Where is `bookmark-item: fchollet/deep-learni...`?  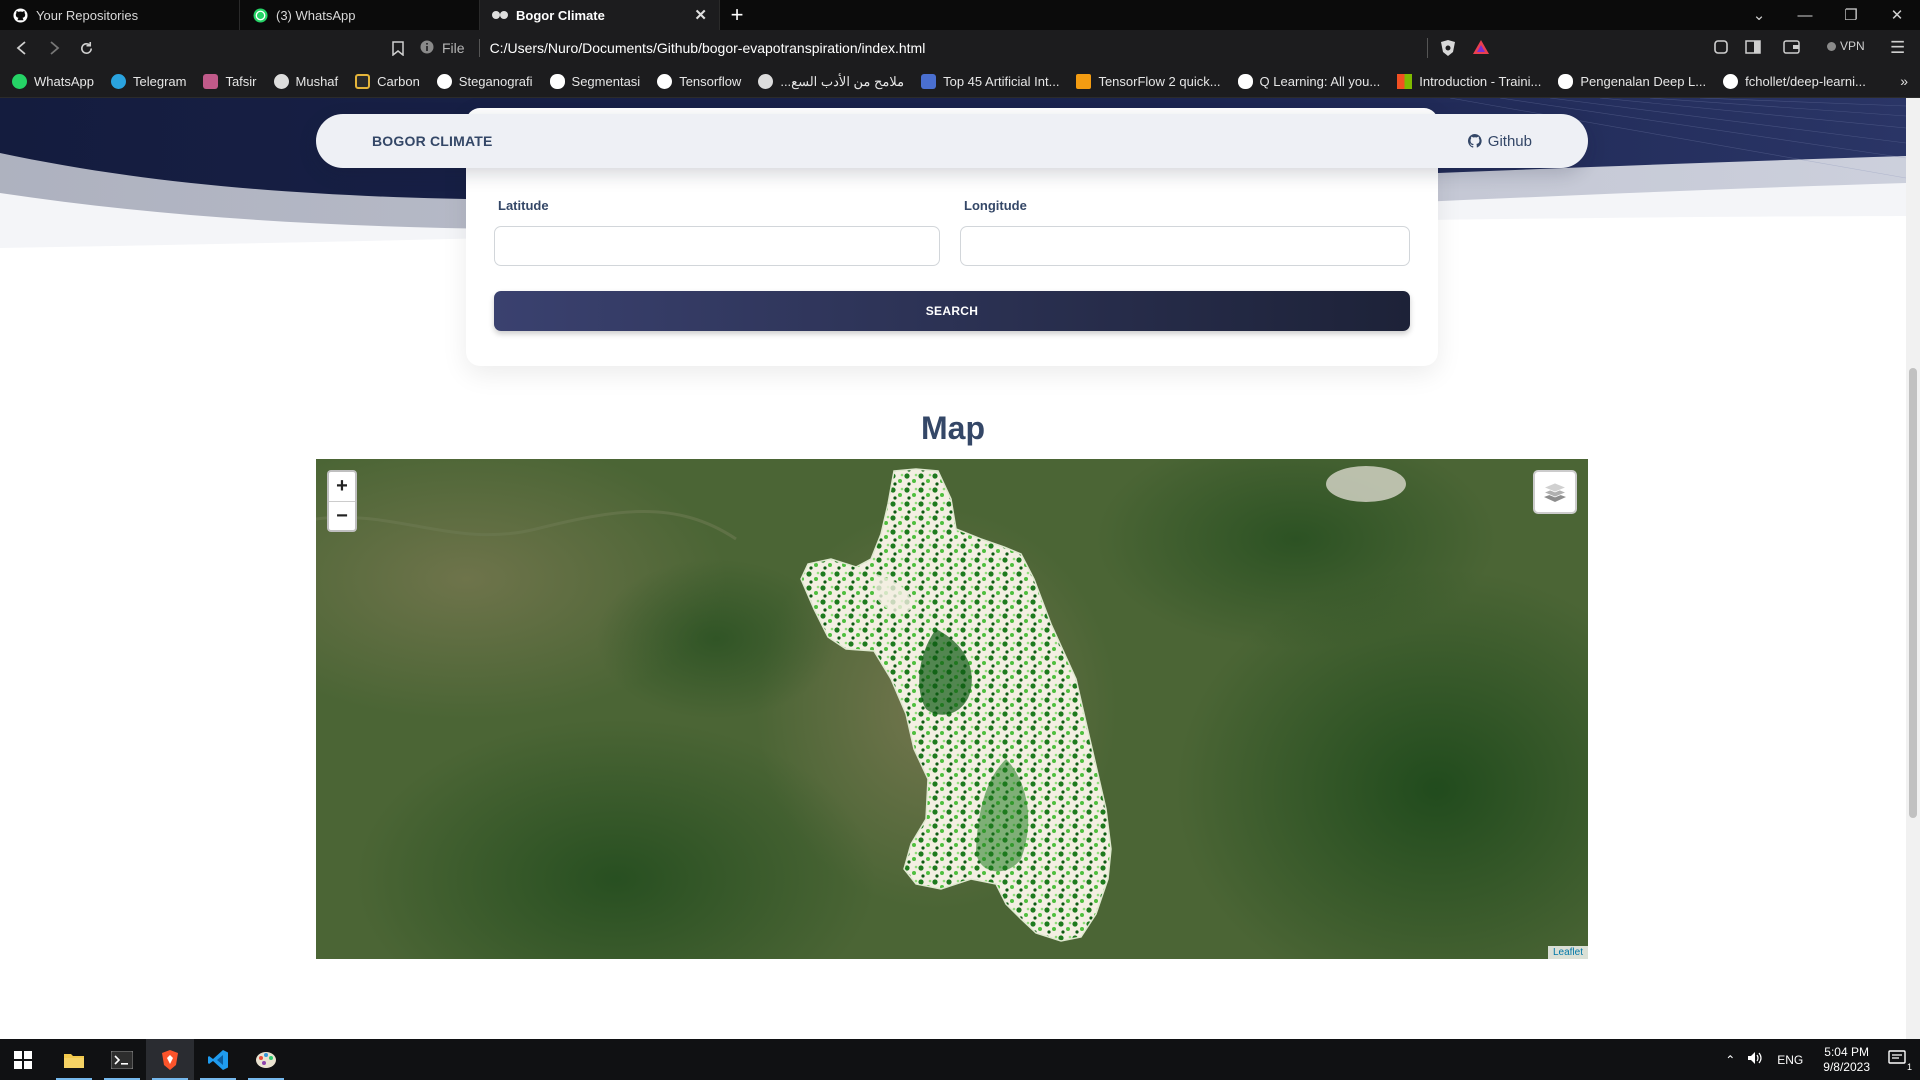
bookmark-item: fchollet/deep-learni... is located at coordinates (1794, 81).